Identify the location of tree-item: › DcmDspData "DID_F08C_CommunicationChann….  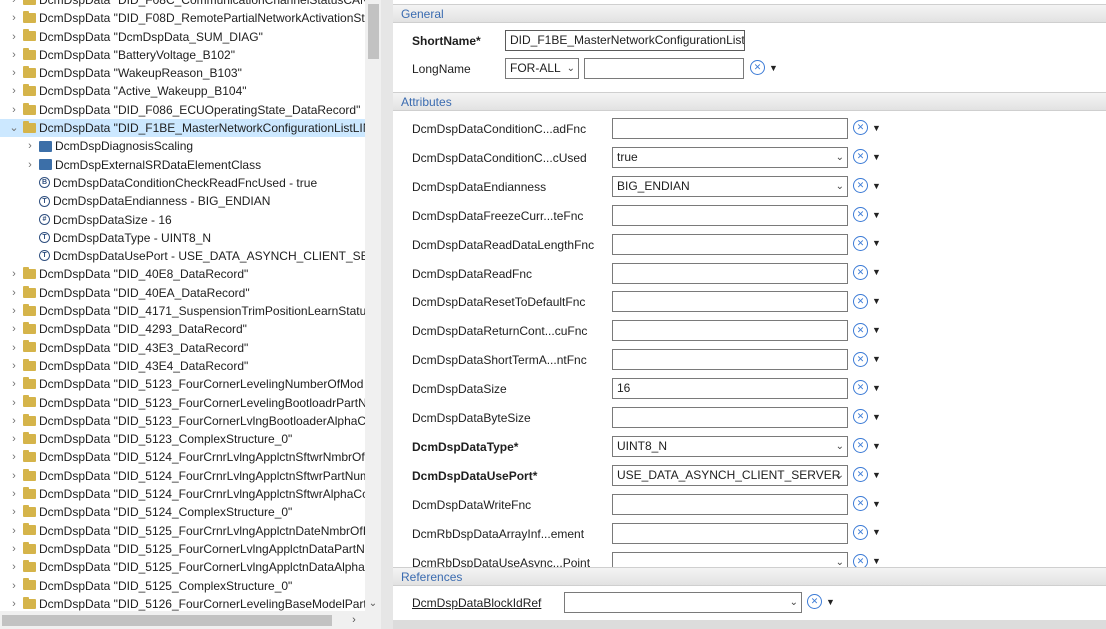
(187, 4).